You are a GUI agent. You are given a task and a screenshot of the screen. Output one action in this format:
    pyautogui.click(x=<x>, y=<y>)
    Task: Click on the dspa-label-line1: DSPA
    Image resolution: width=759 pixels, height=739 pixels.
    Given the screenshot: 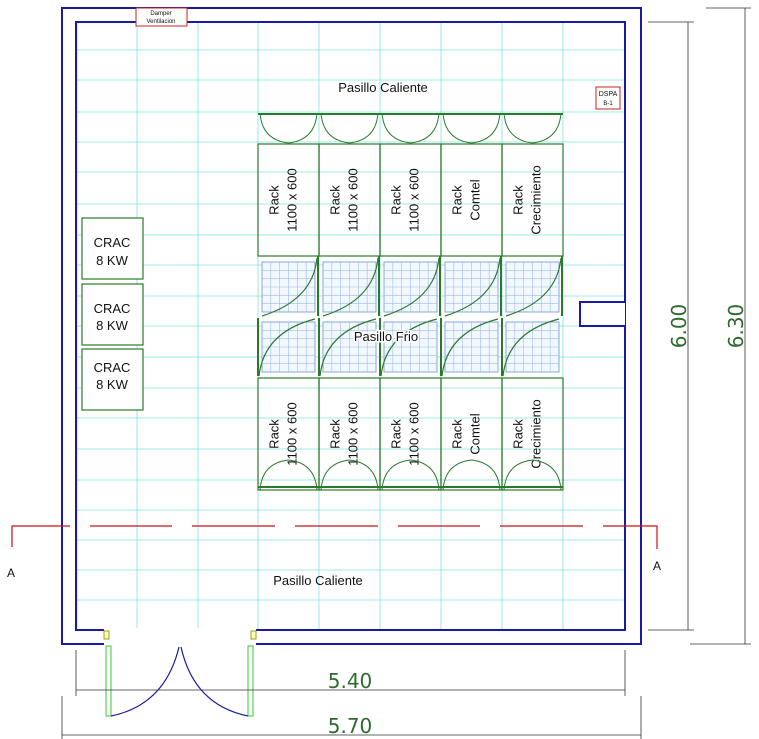 What is the action you would take?
    pyautogui.click(x=608, y=94)
    